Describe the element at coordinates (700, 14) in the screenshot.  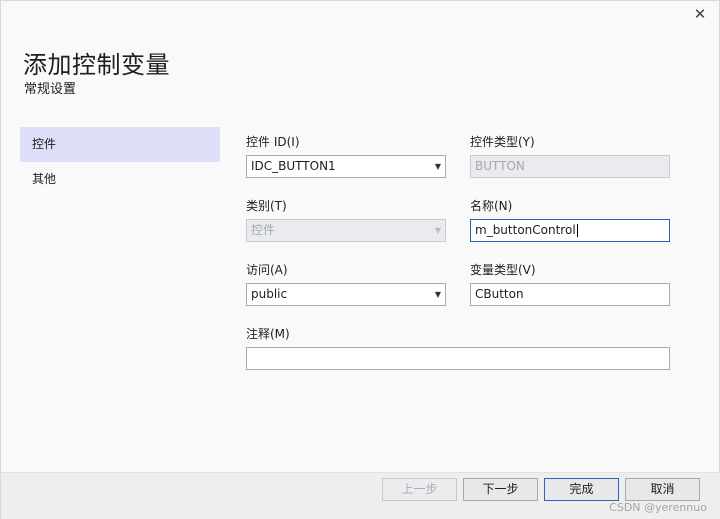
I see `close-icon: ✕` at that location.